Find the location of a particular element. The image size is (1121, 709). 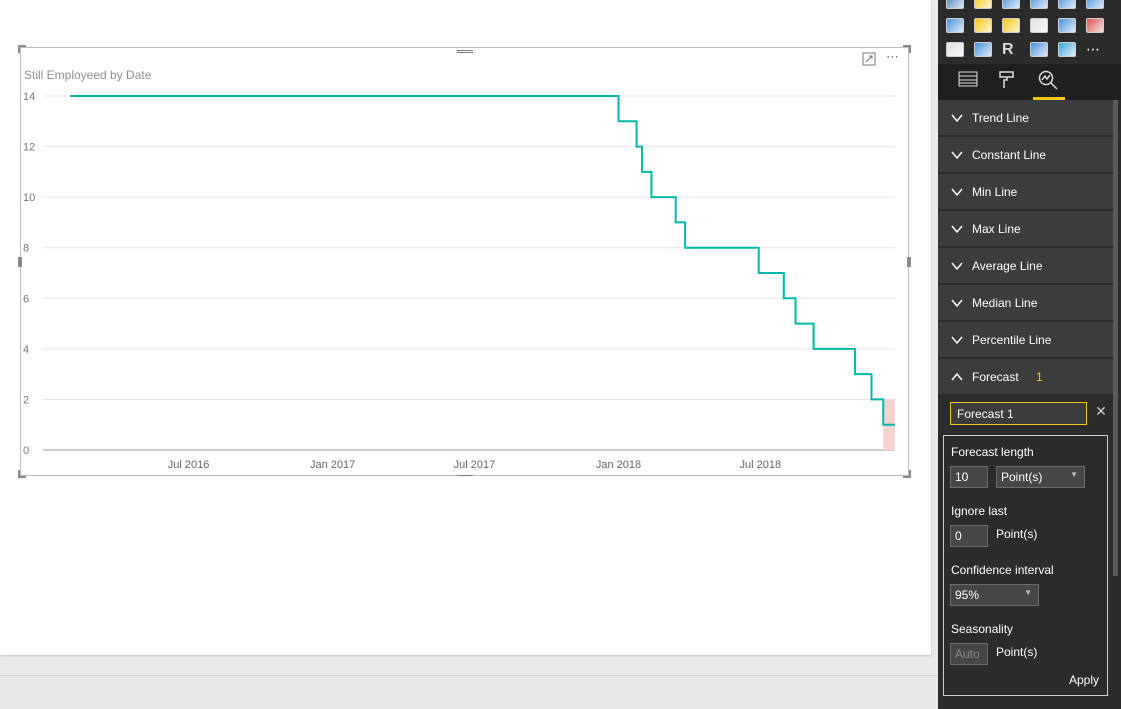

page-tabs-bar is located at coordinates (469, 692).